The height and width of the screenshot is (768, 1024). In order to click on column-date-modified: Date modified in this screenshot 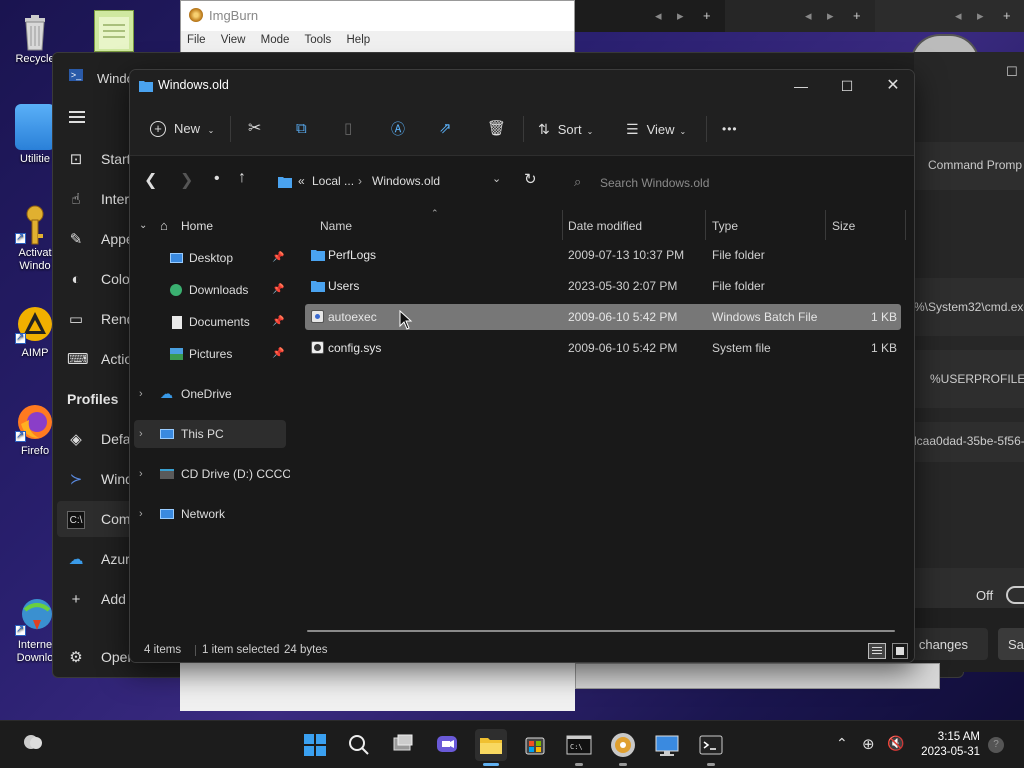, I will do `click(605, 226)`.